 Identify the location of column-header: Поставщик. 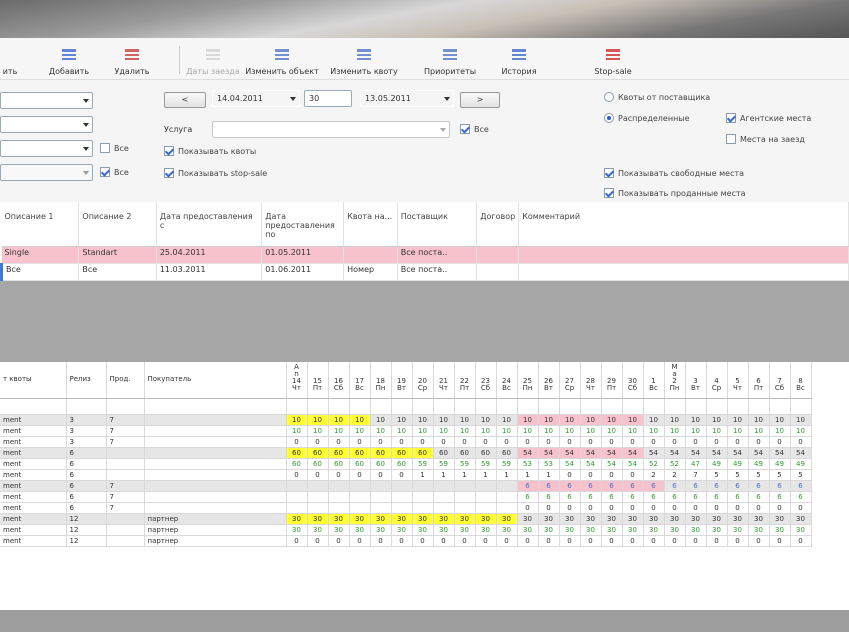
(437, 224).